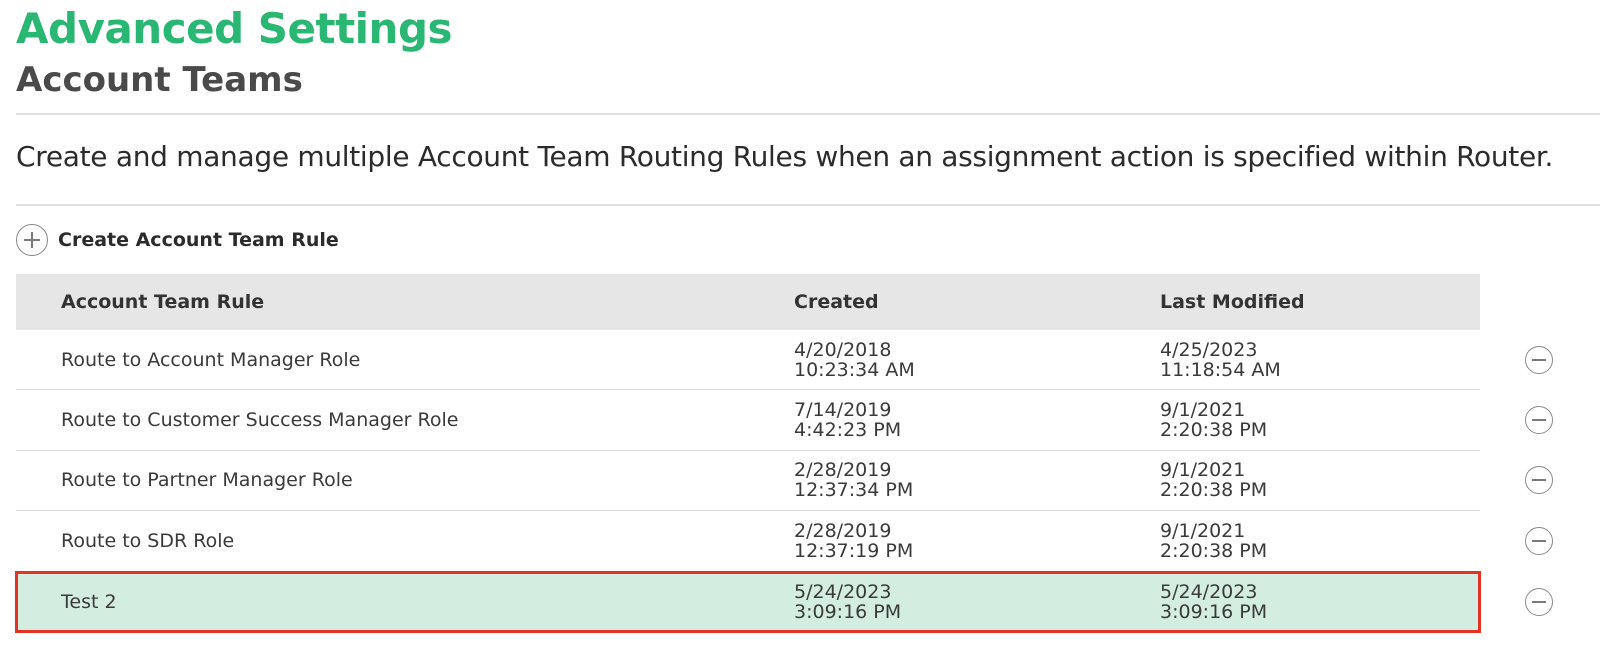 The height and width of the screenshot is (663, 1600). I want to click on created-time: 10:23:34 AM, so click(854, 369).